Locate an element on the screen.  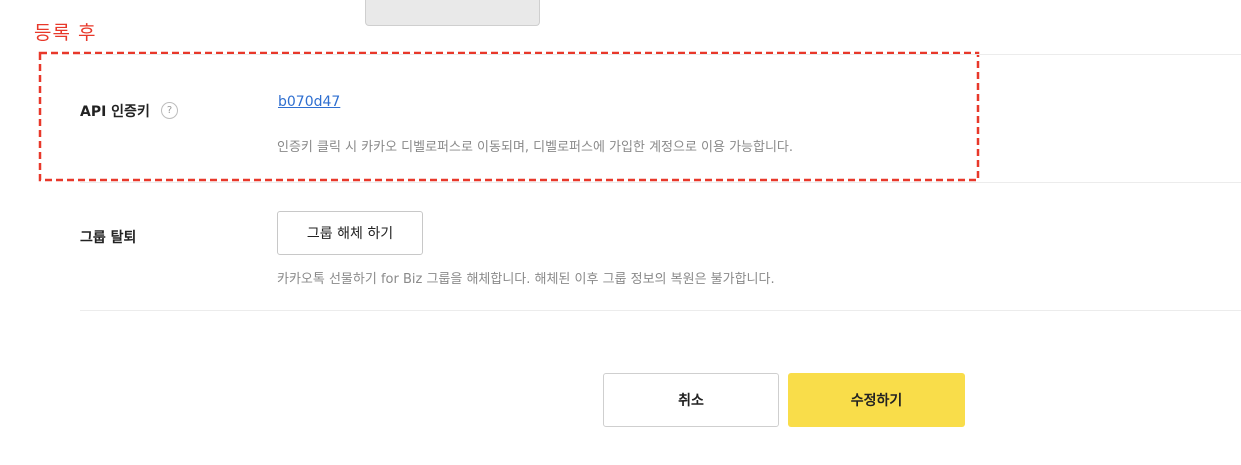
api-key-link: b070d47 is located at coordinates (309, 102).